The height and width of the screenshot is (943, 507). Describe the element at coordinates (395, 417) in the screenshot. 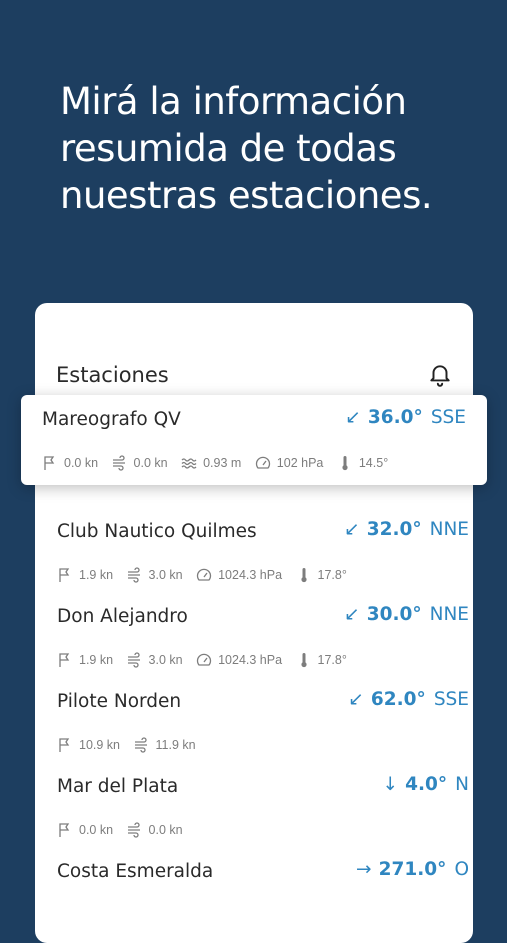

I see `wind-degrees: 36.0°` at that location.